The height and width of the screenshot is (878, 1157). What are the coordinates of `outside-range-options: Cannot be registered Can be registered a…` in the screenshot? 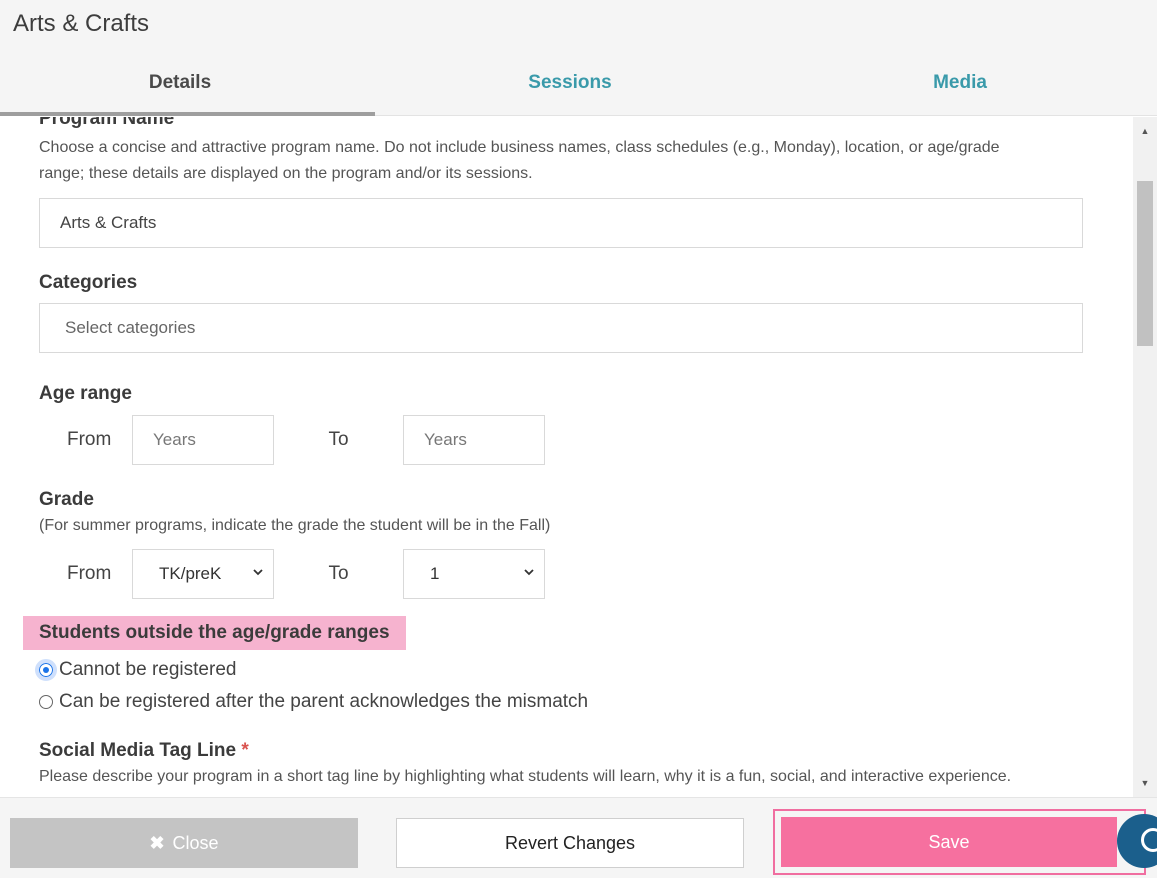 It's located at (559, 686).